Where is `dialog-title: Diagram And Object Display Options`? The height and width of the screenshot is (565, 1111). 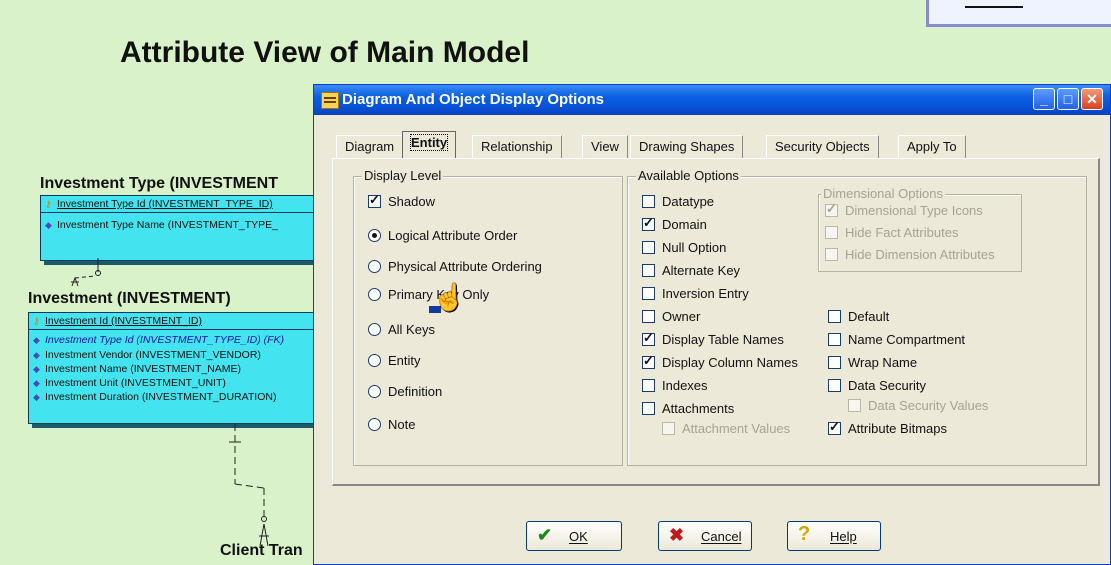
dialog-title: Diagram And Object Display Options is located at coordinates (473, 99).